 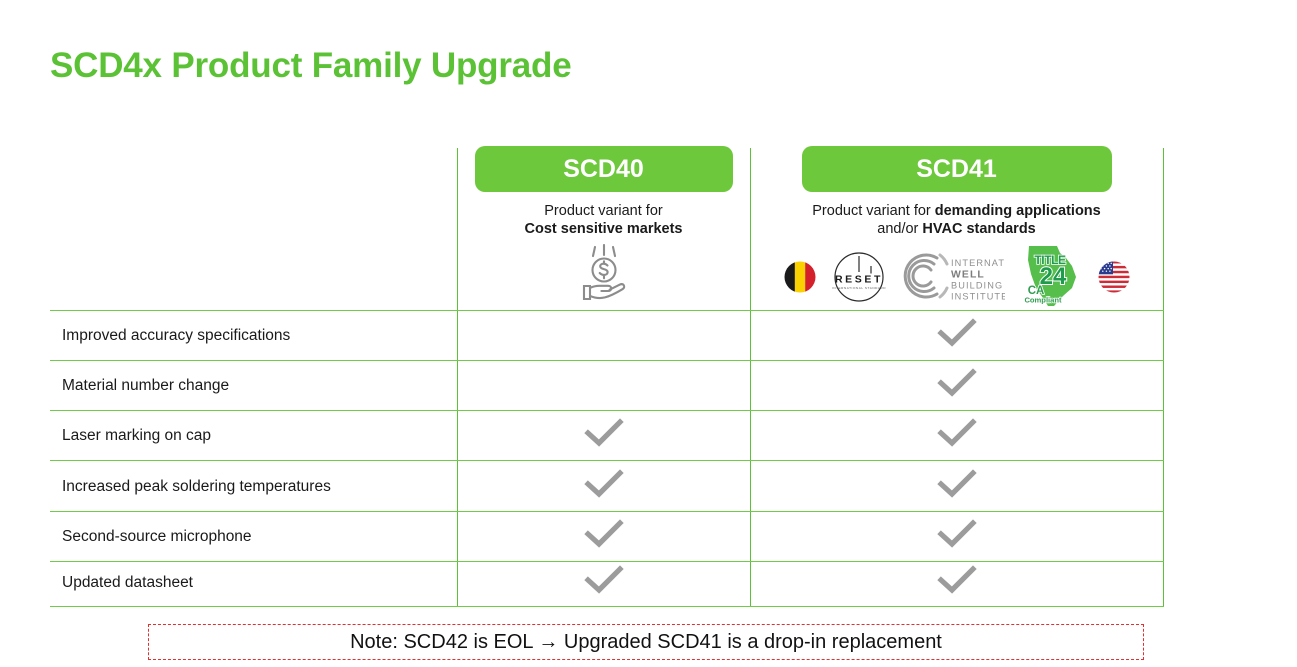 I want to click on svg-text: RESET, so click(x=858, y=280).